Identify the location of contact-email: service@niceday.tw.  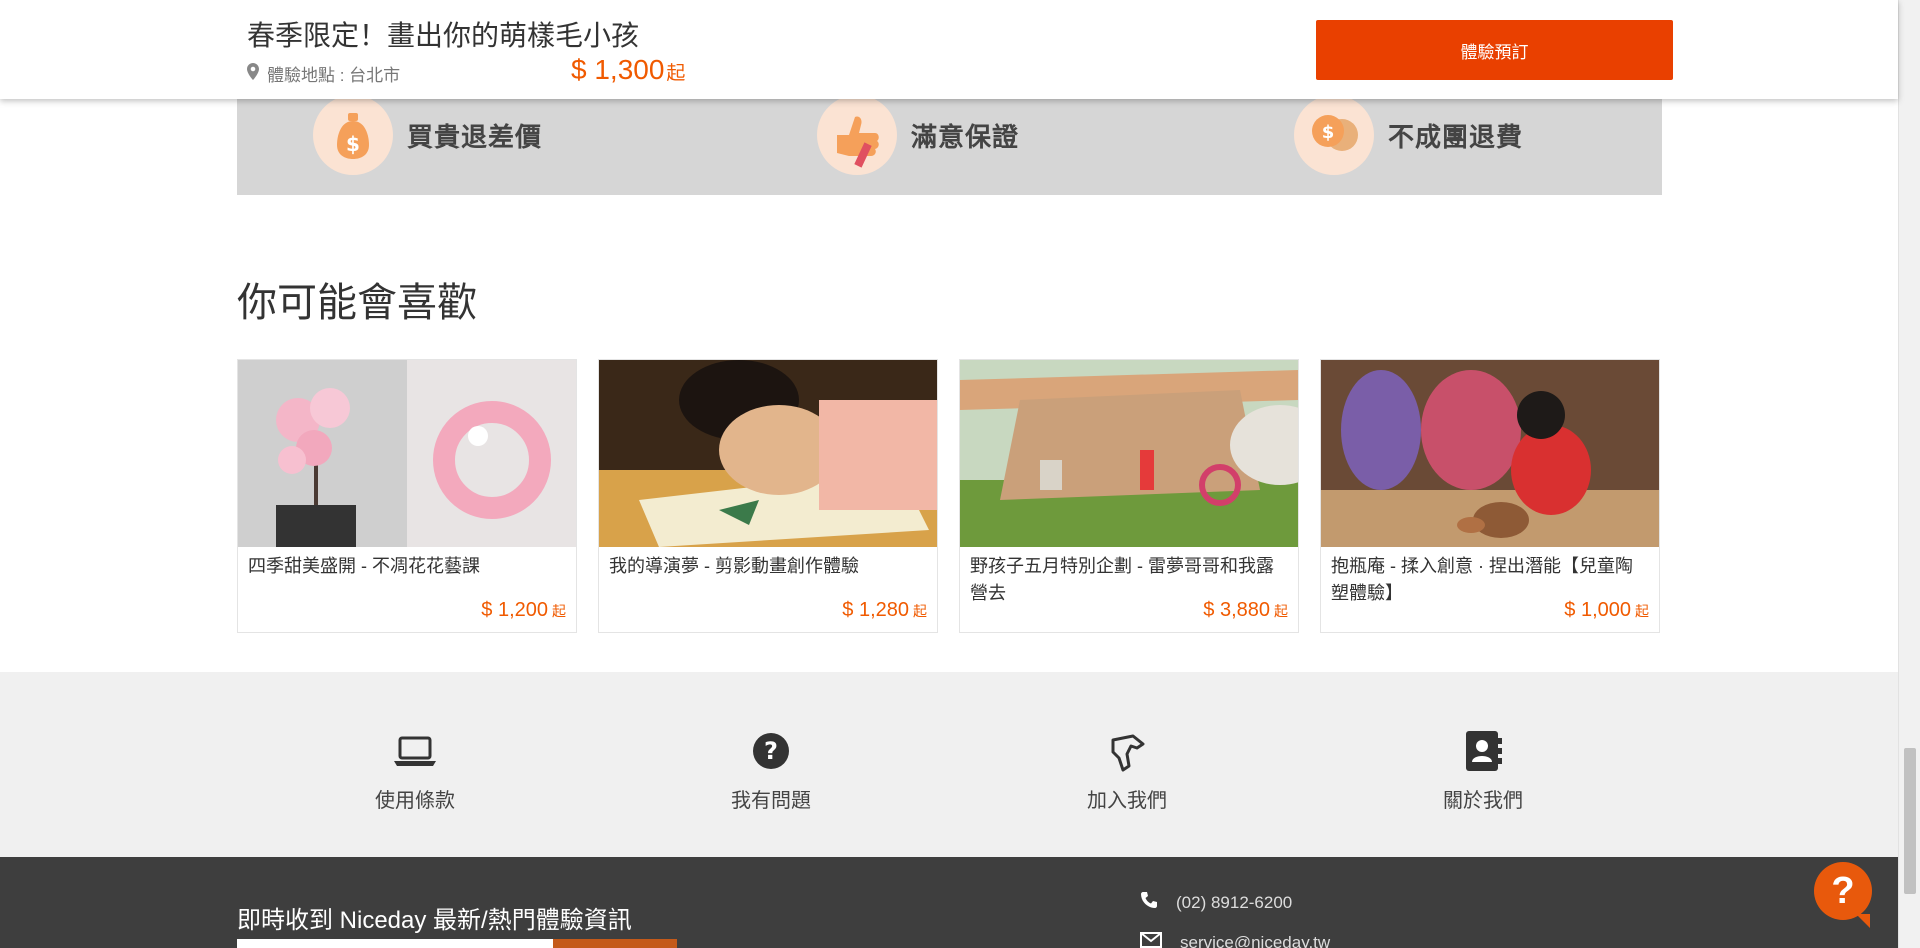
(1235, 940).